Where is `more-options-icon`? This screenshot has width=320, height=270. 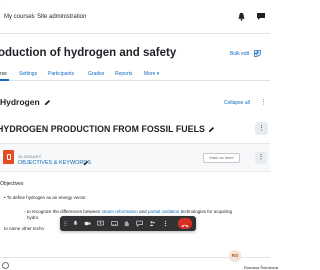
more-options-icon is located at coordinates (165, 223).